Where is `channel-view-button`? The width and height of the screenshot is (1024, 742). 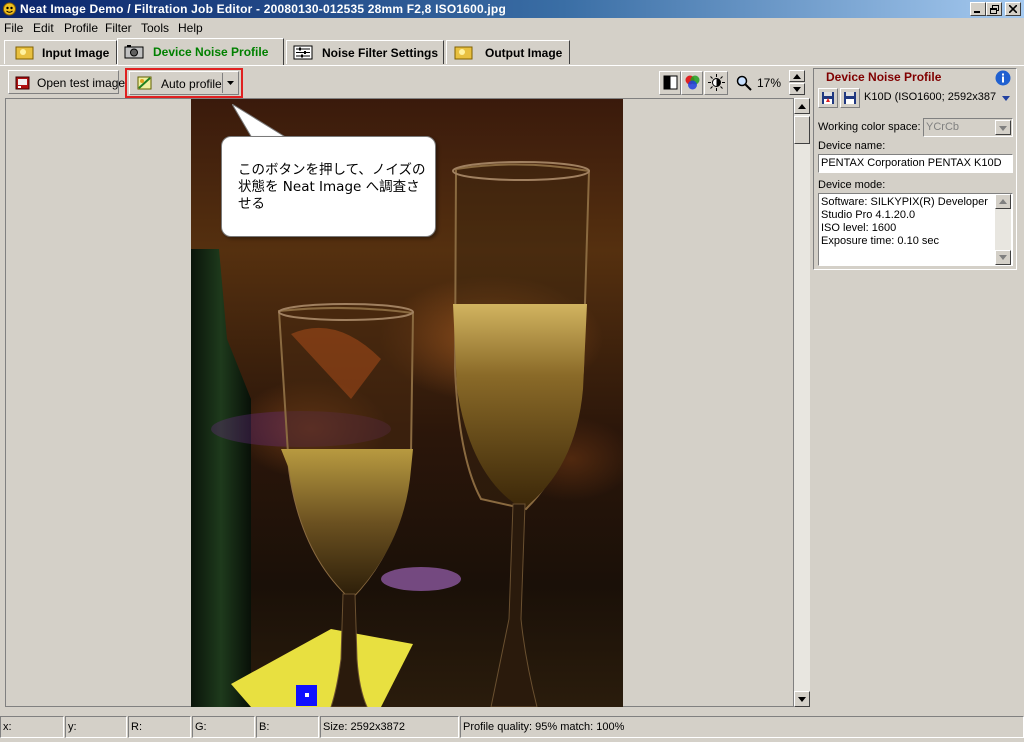 channel-view-button is located at coordinates (670, 83).